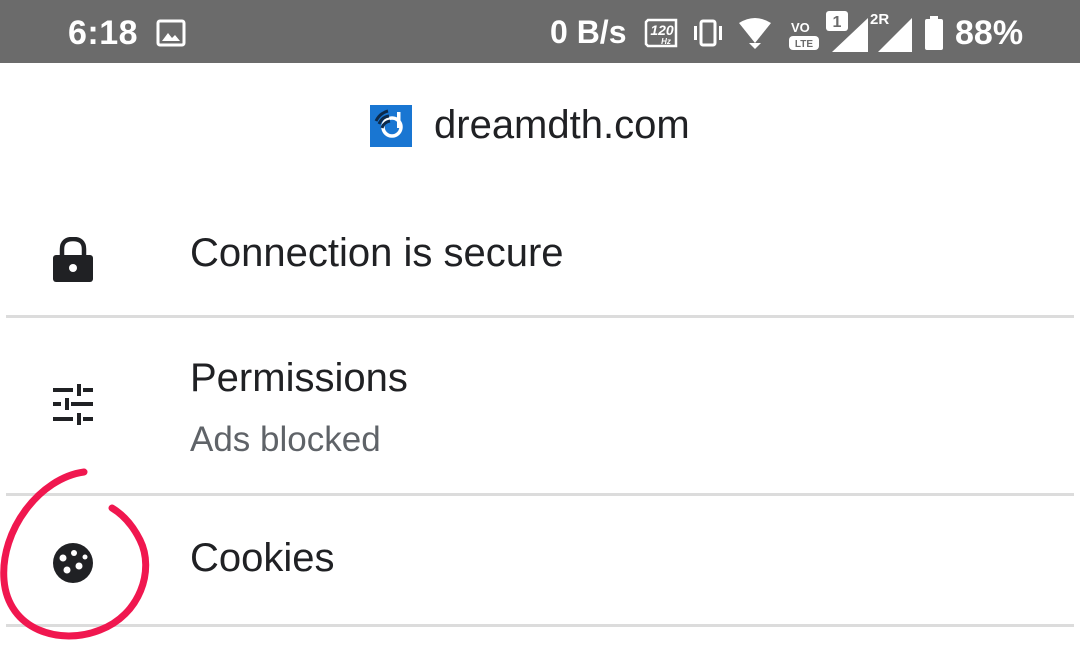 Image resolution: width=1080 pixels, height=651 pixels. Describe the element at coordinates (377, 253) in the screenshot. I see `connection-status-title: Connection is secure` at that location.